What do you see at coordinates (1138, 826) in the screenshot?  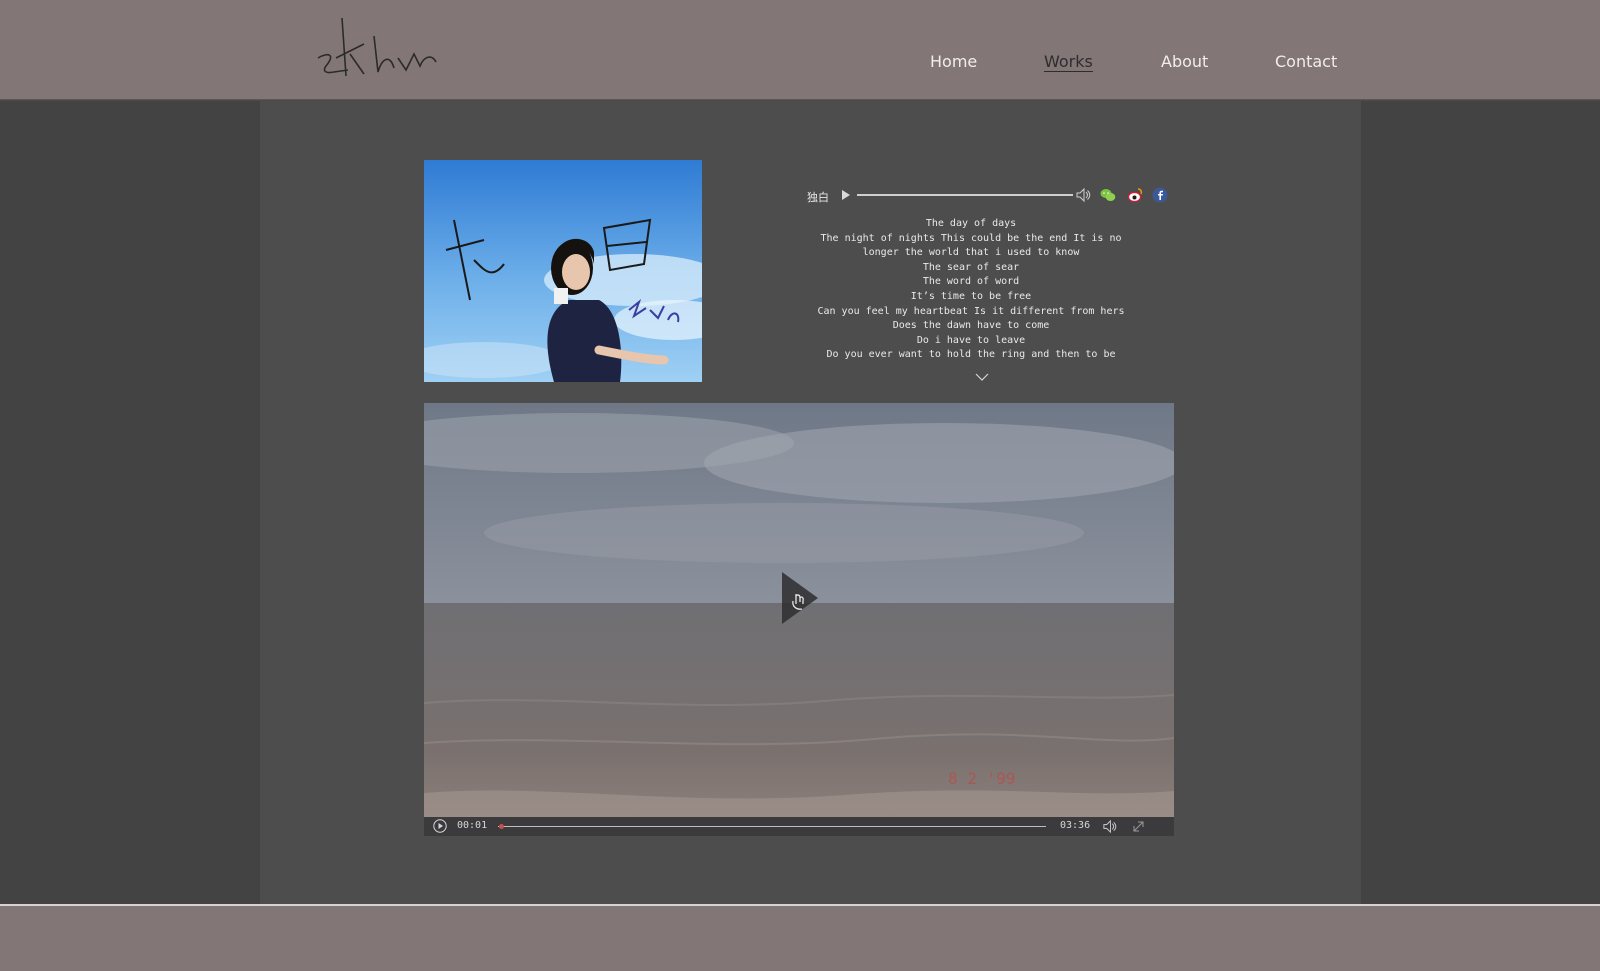 I see `fullscreen-icon` at bounding box center [1138, 826].